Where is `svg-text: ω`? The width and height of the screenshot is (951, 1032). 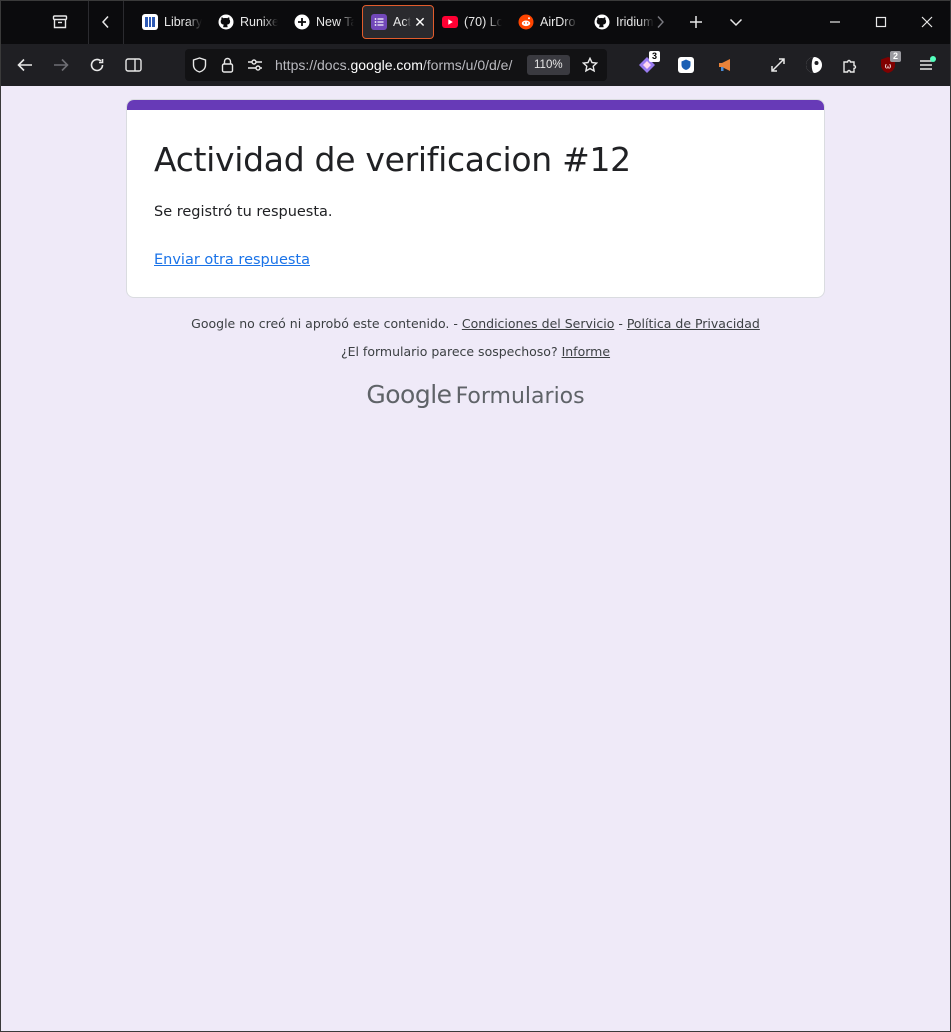 svg-text: ω is located at coordinates (888, 66).